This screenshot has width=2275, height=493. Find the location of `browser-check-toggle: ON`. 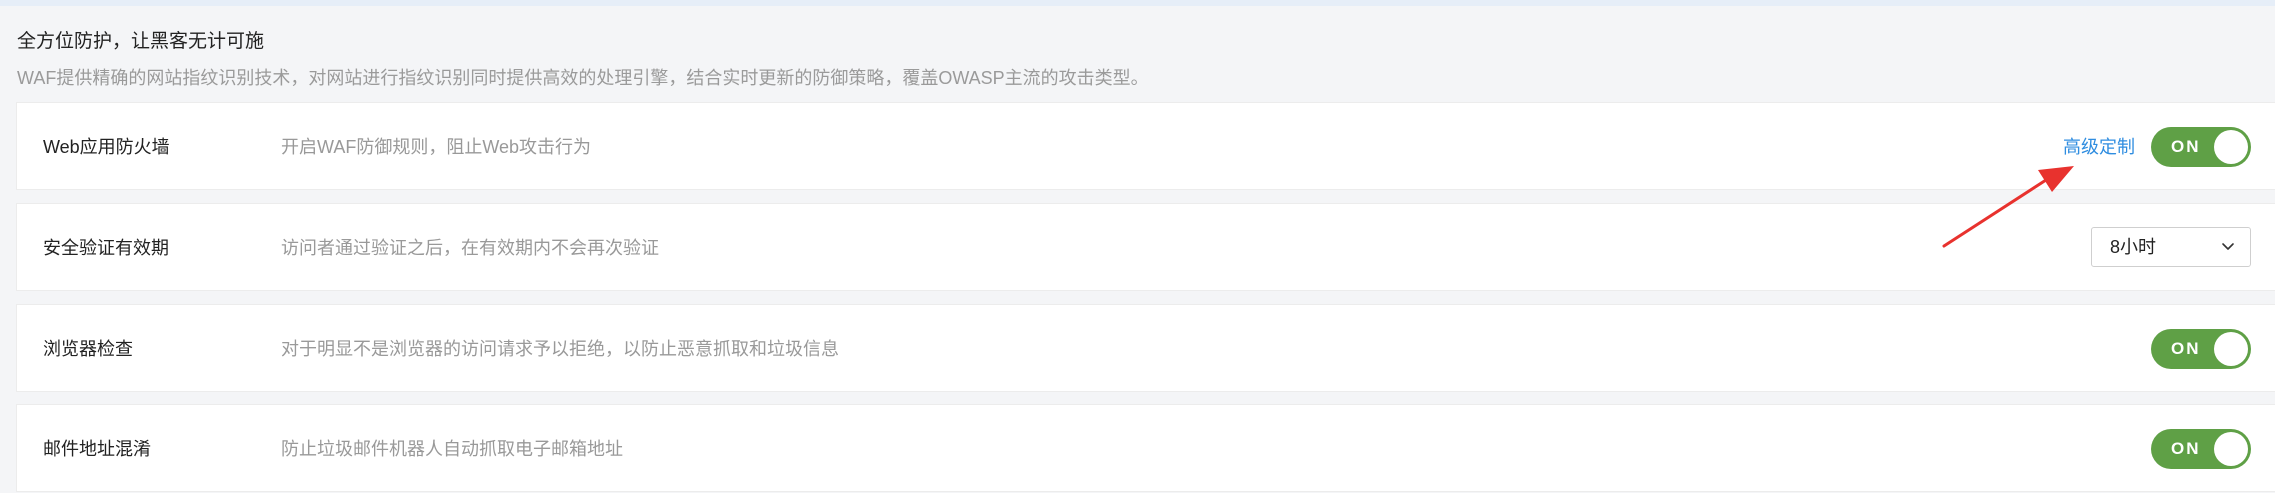

browser-check-toggle: ON is located at coordinates (2201, 349).